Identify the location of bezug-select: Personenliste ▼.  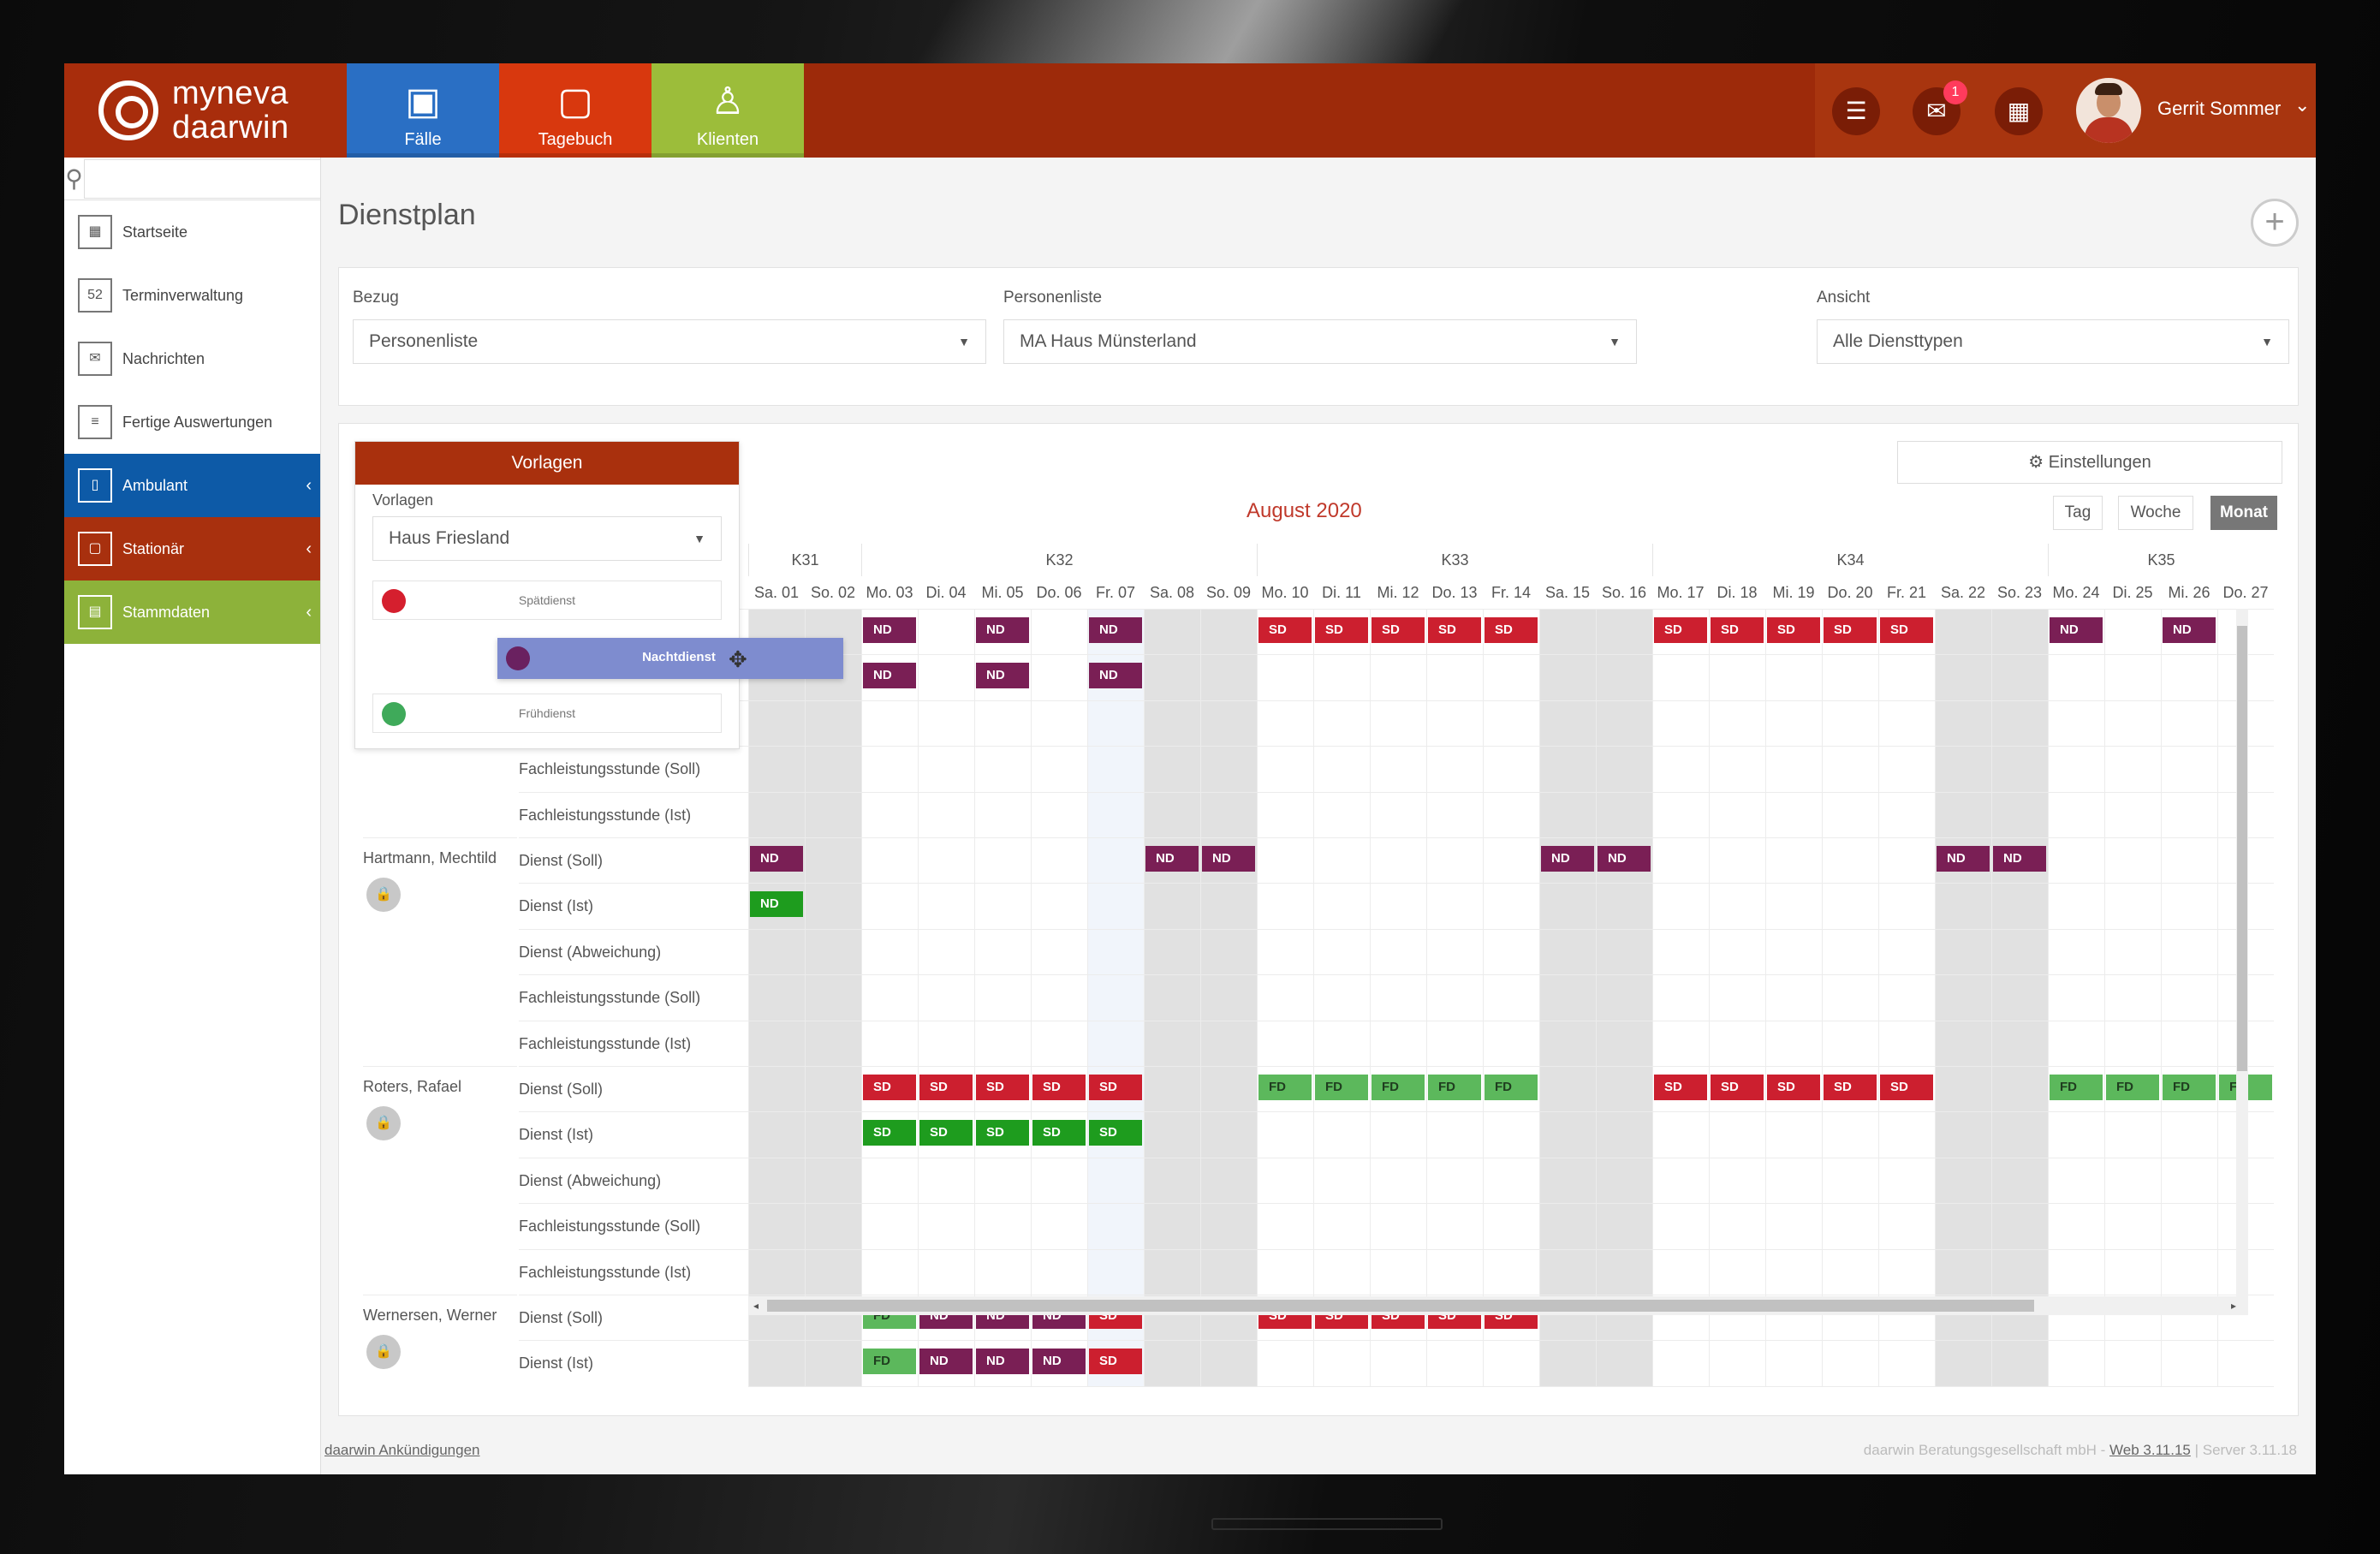
(670, 341).